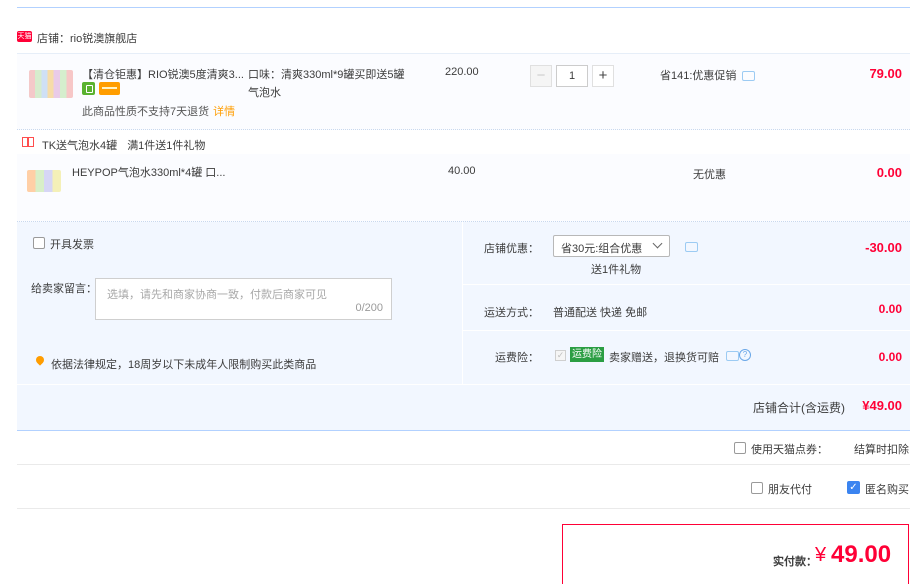 This screenshot has width=918, height=584. What do you see at coordinates (708, 75) in the screenshot?
I see `item-promotion: 省141:优惠促销` at bounding box center [708, 75].